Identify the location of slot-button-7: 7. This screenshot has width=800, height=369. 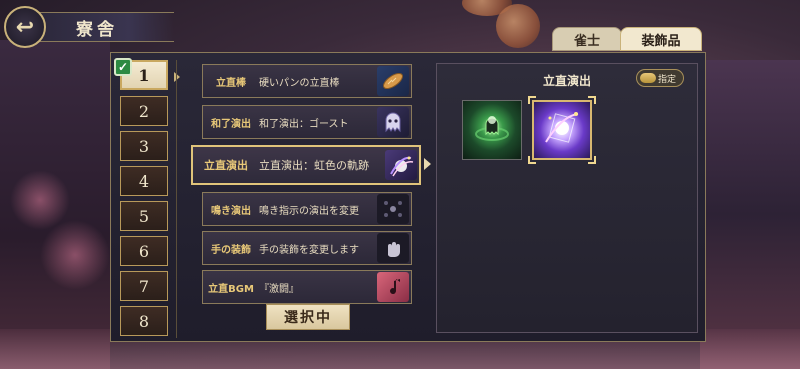
(144, 286).